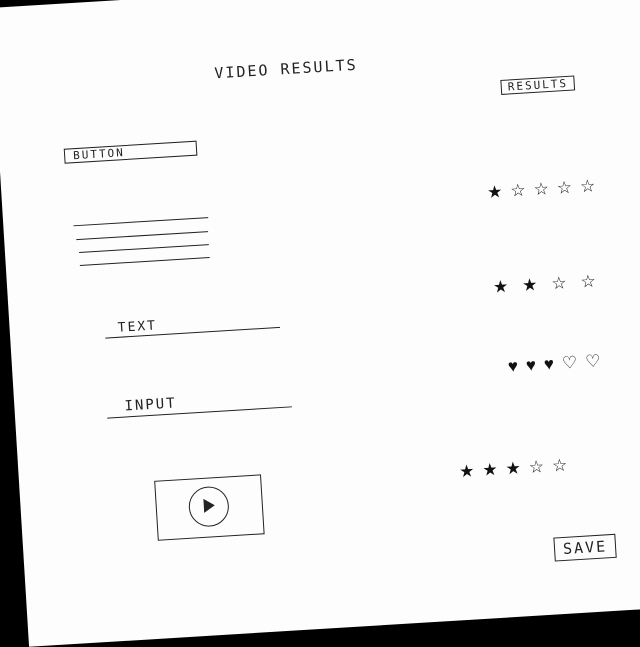 The image size is (640, 647). I want to click on rating-row-2: ★ ★ ☆ ☆, so click(544, 285).